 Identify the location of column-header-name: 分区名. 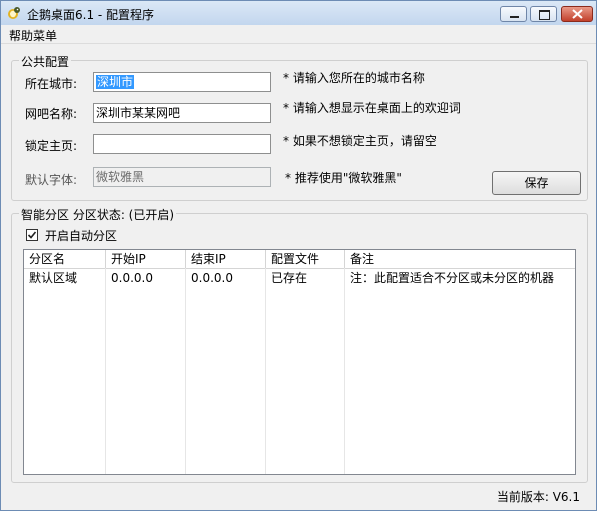
(65, 259).